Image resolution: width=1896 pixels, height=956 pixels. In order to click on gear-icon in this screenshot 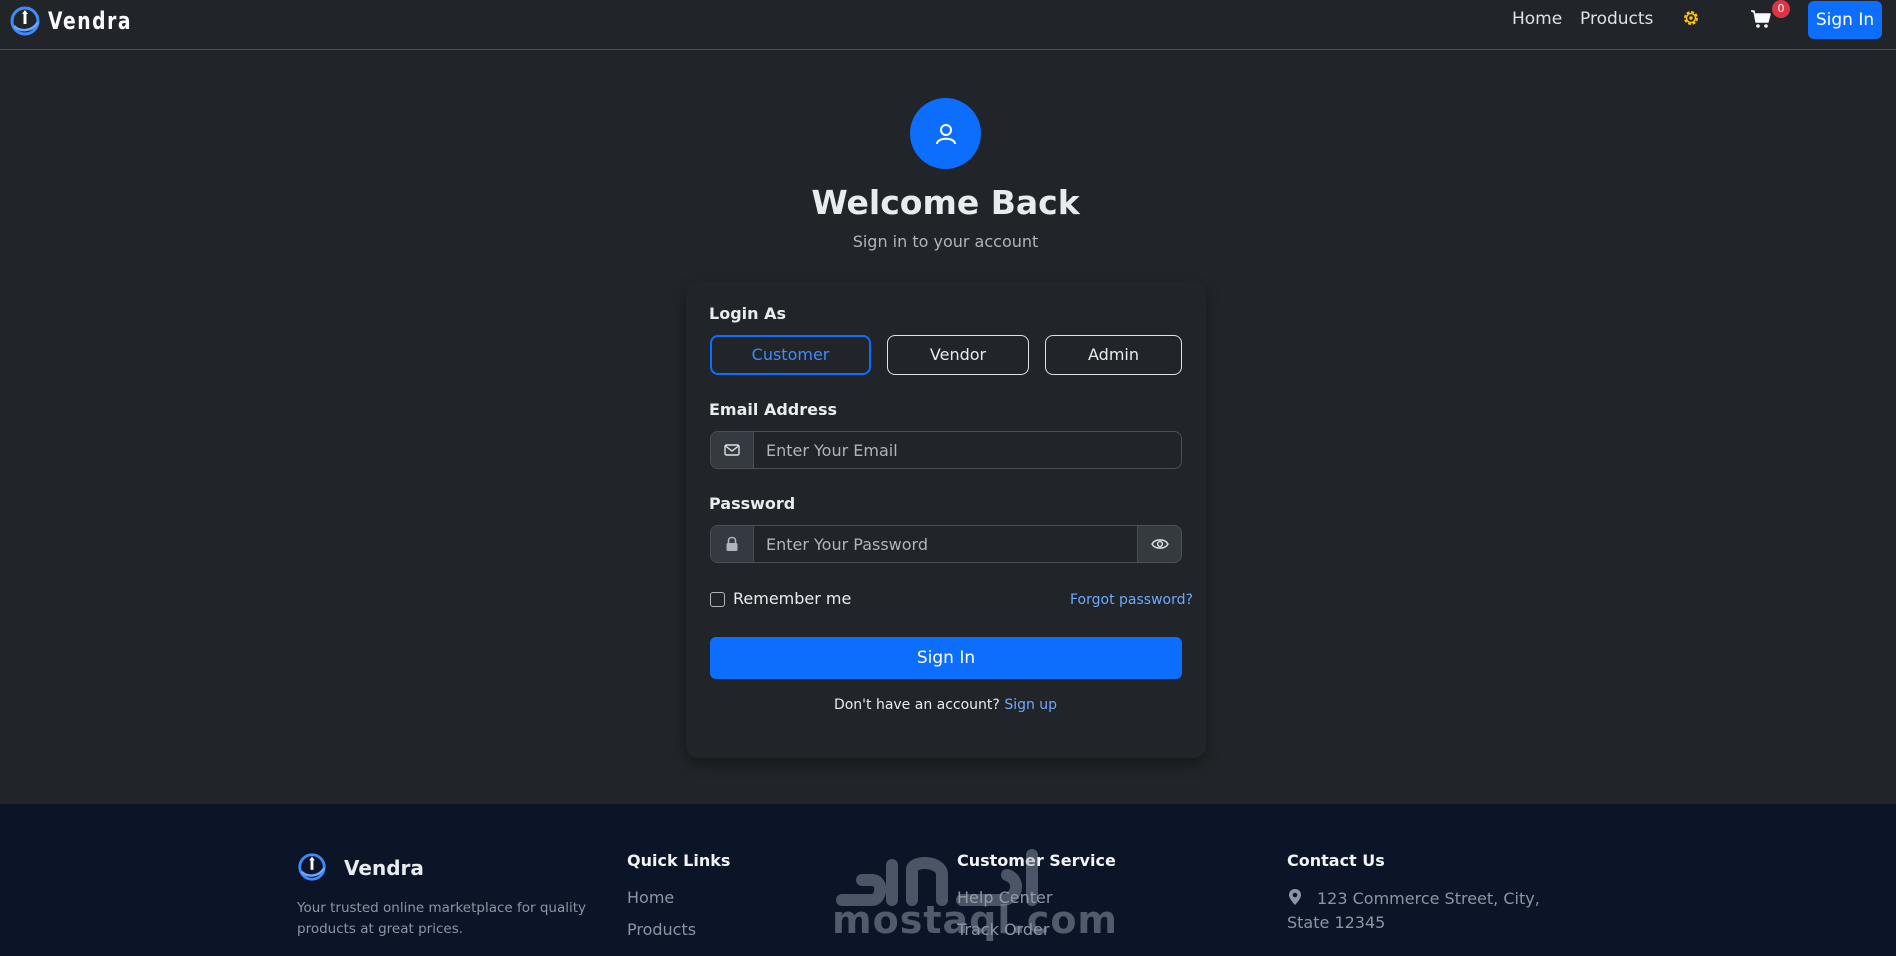, I will do `click(1691, 18)`.